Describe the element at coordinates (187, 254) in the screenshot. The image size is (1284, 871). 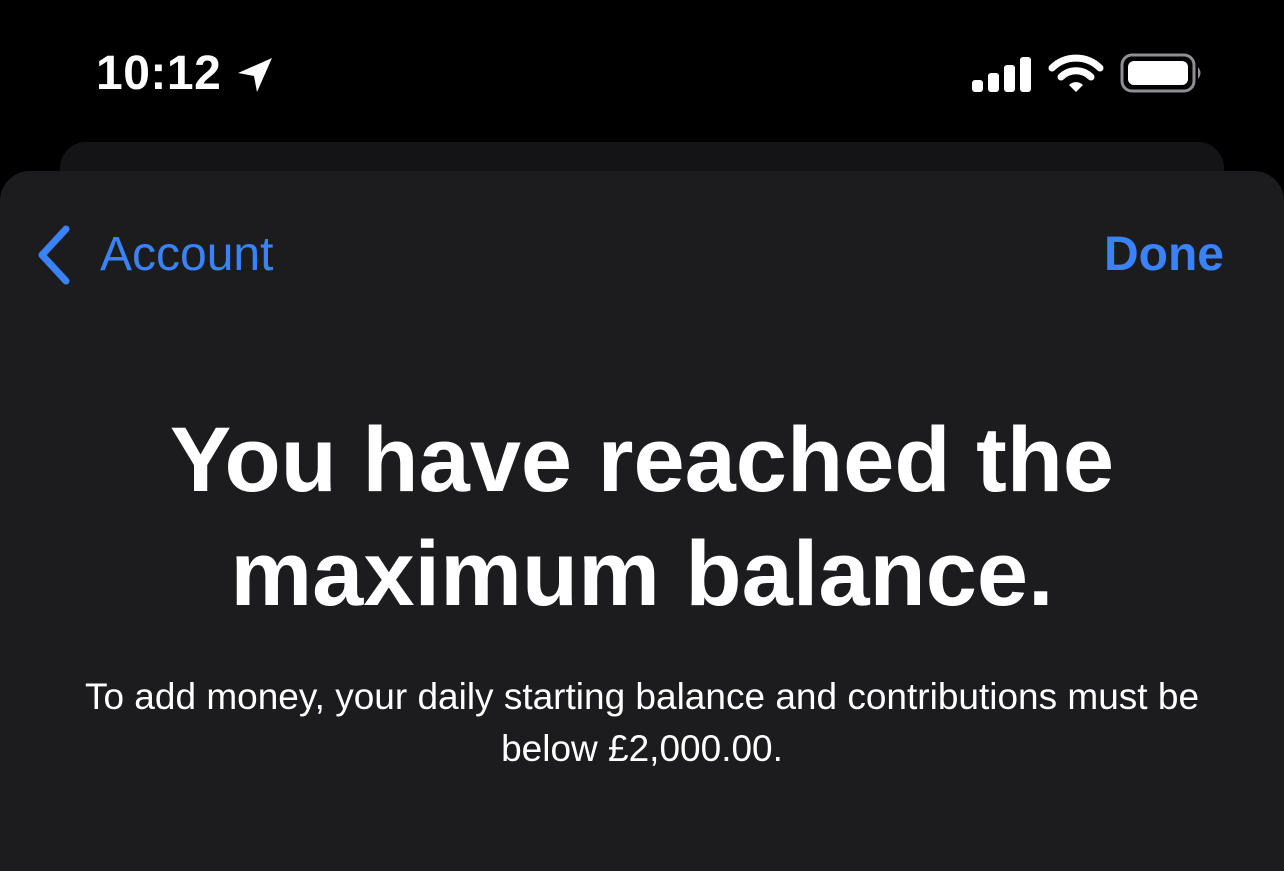
I see `back-button-label: Account` at that location.